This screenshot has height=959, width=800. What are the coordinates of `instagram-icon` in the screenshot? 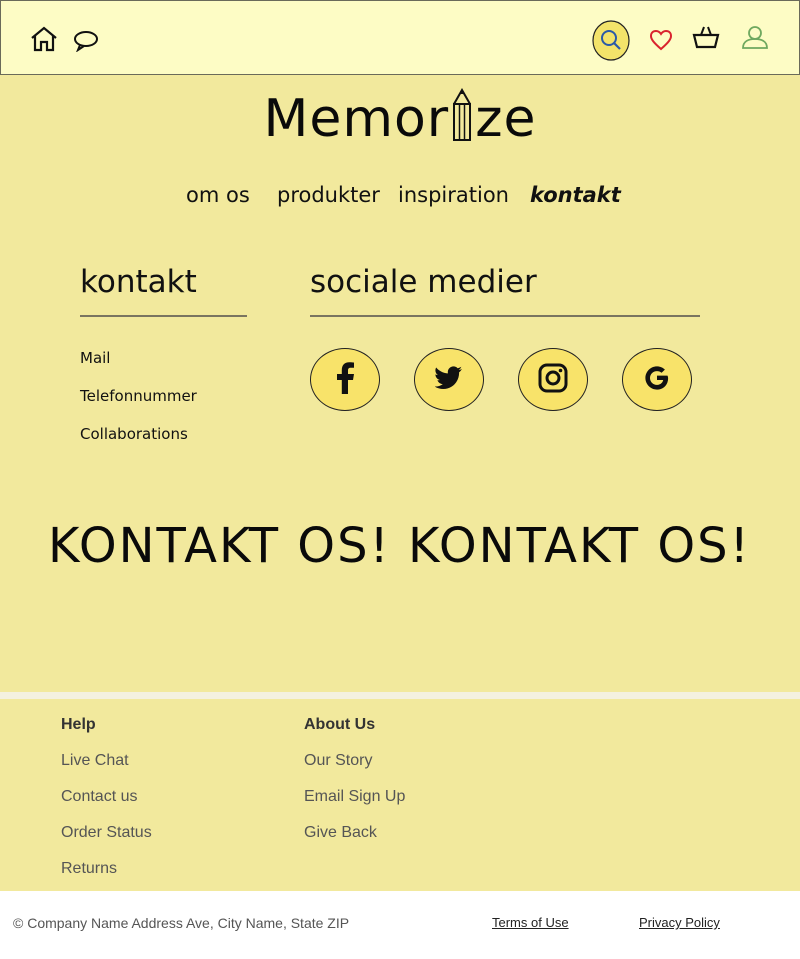 It's located at (553, 380).